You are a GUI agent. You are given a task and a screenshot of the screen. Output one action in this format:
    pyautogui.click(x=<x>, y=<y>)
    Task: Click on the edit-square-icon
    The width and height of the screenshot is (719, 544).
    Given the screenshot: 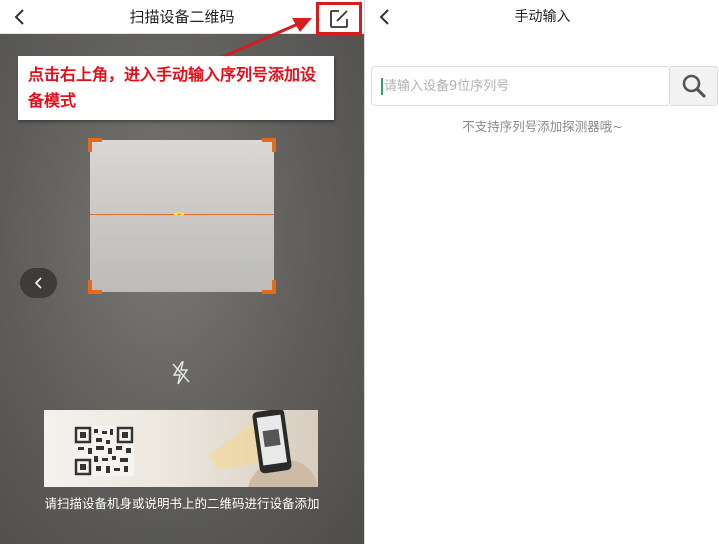 What is the action you would take?
    pyautogui.click(x=339, y=18)
    